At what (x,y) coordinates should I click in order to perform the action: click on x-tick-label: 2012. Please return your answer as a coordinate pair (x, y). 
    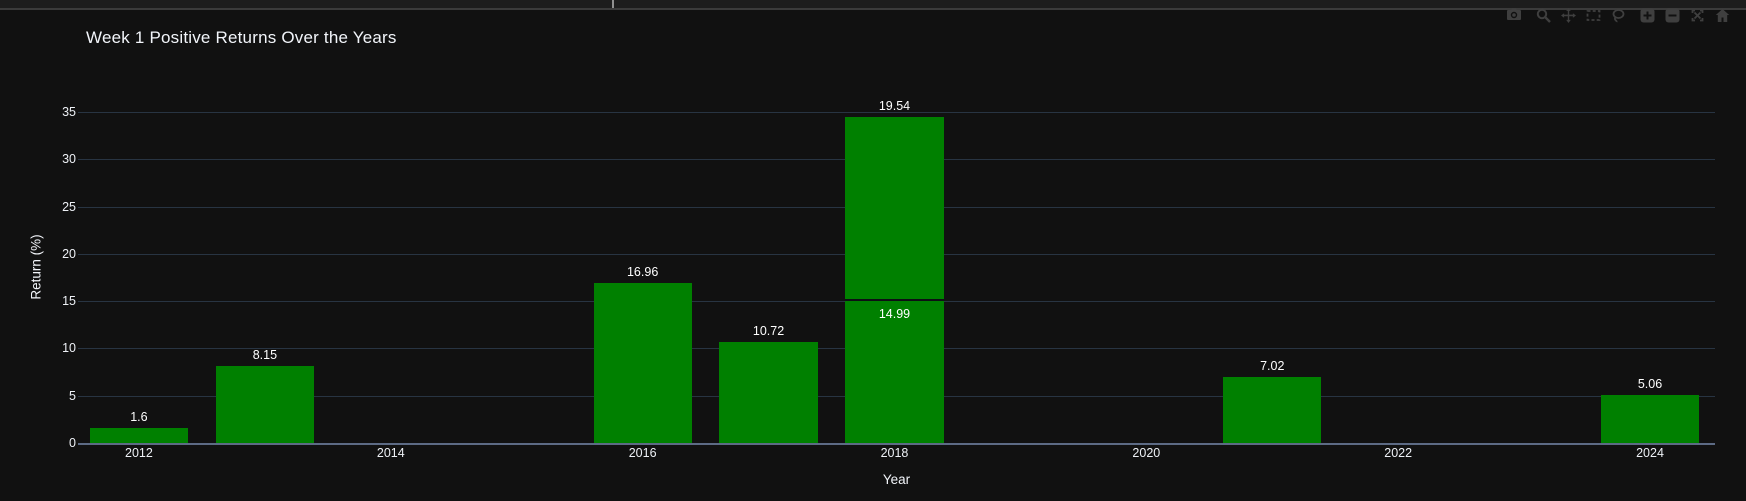
    Looking at the image, I should click on (139, 453).